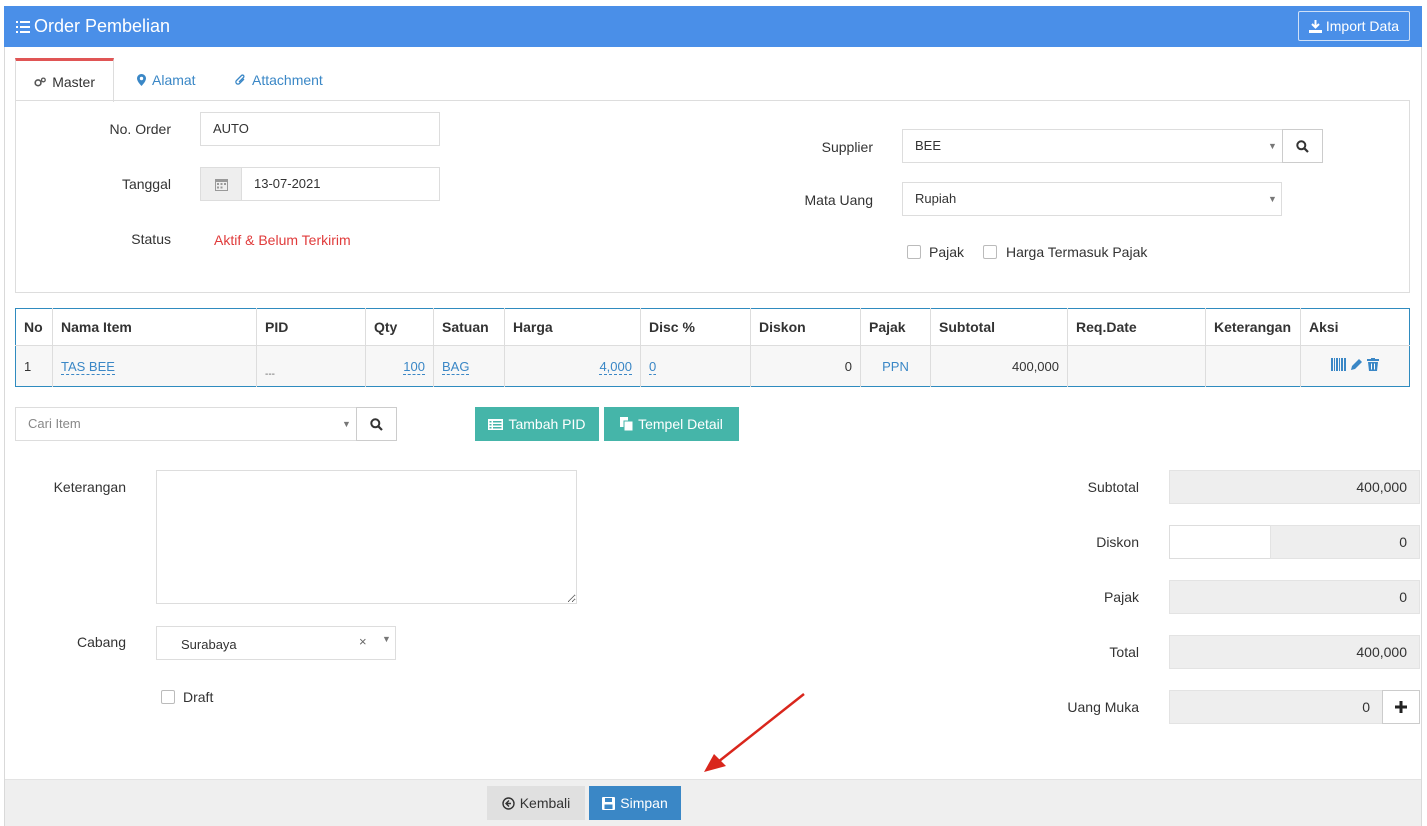  I want to click on note-textarea, so click(366, 537).